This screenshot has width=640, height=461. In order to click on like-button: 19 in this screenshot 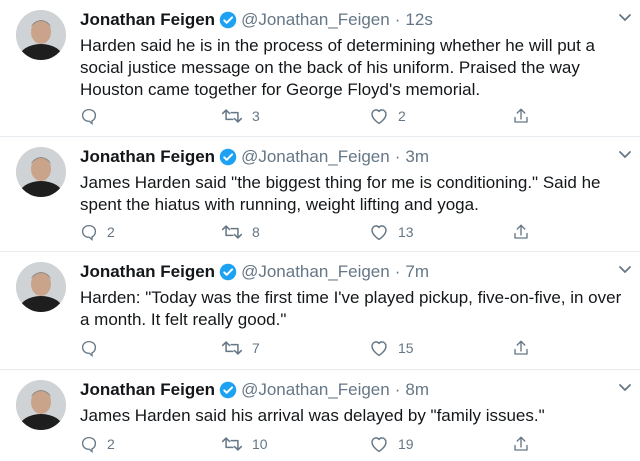, I will do `click(391, 444)`.